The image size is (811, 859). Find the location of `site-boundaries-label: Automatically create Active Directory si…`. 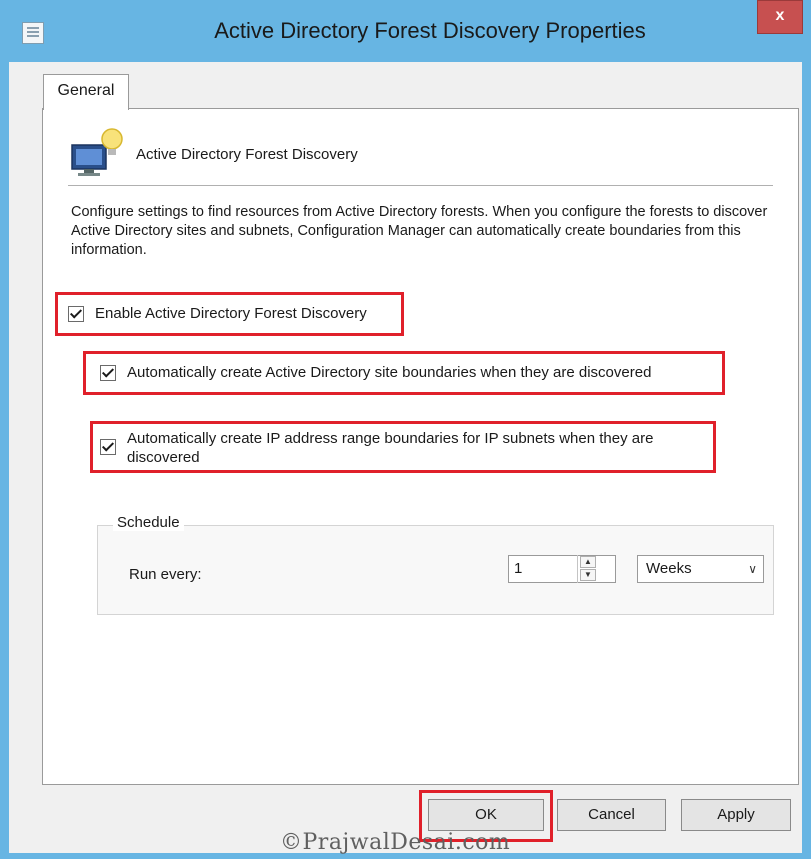

site-boundaries-label: Automatically create Active Directory si… is located at coordinates (389, 372).